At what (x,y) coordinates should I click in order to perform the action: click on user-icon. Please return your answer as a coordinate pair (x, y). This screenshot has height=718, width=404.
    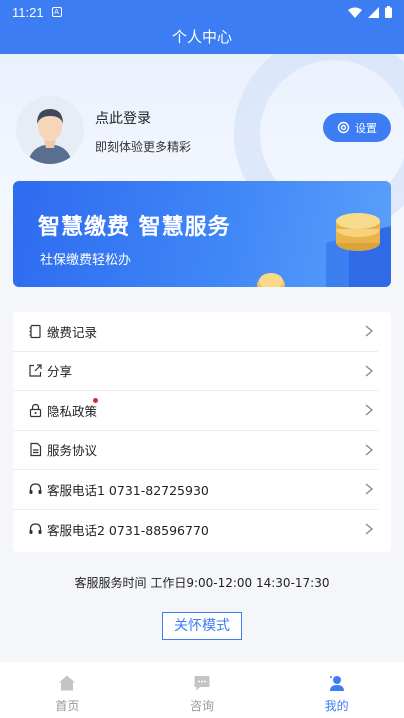
    Looking at the image, I should click on (336, 683).